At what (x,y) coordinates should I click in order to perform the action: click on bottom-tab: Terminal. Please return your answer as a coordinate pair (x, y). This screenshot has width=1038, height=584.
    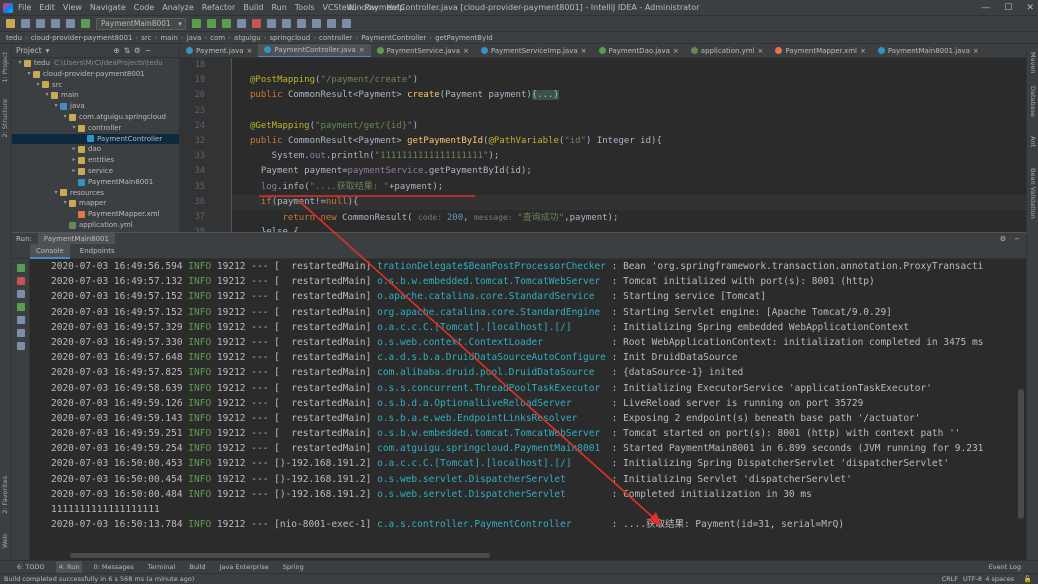
    Looking at the image, I should click on (161, 567).